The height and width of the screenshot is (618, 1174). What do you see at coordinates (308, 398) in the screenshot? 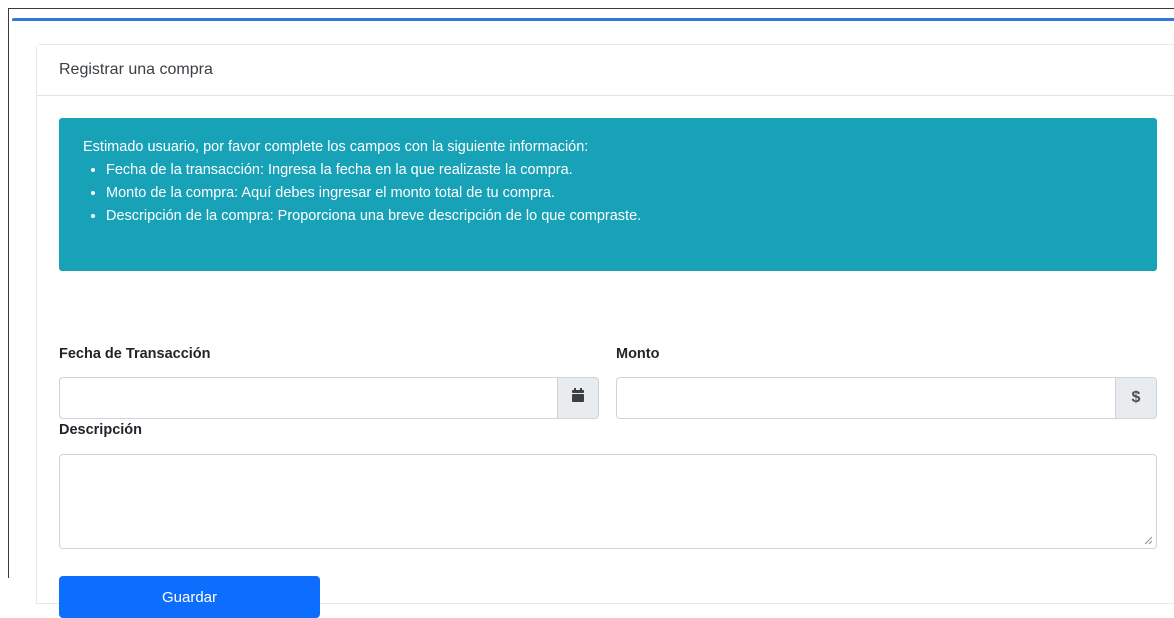
I see `fecha-input` at bounding box center [308, 398].